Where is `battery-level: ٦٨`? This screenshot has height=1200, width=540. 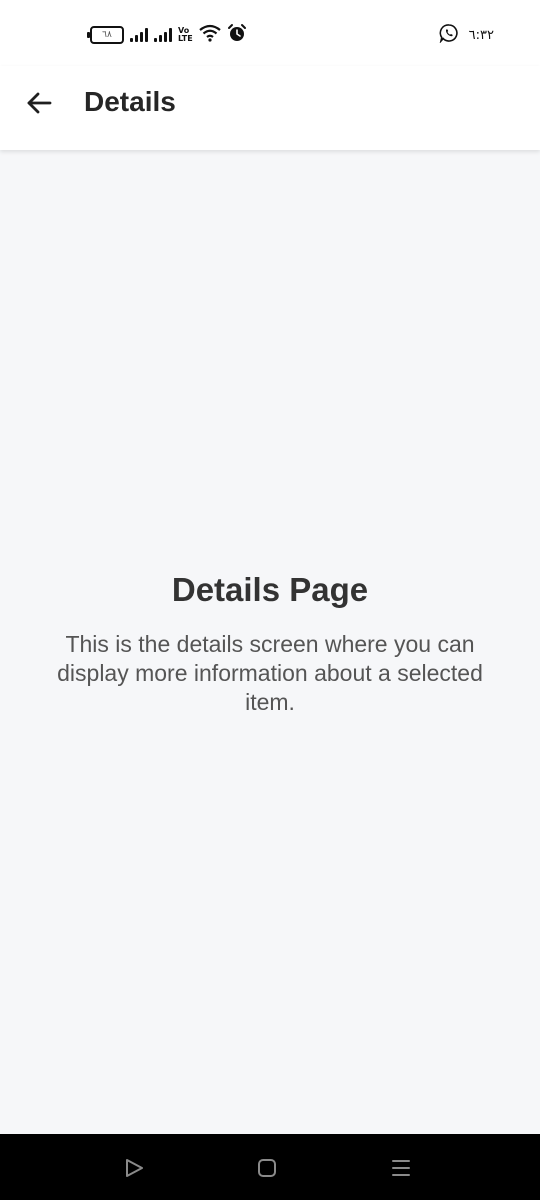 battery-level: ٦٨ is located at coordinates (107, 34).